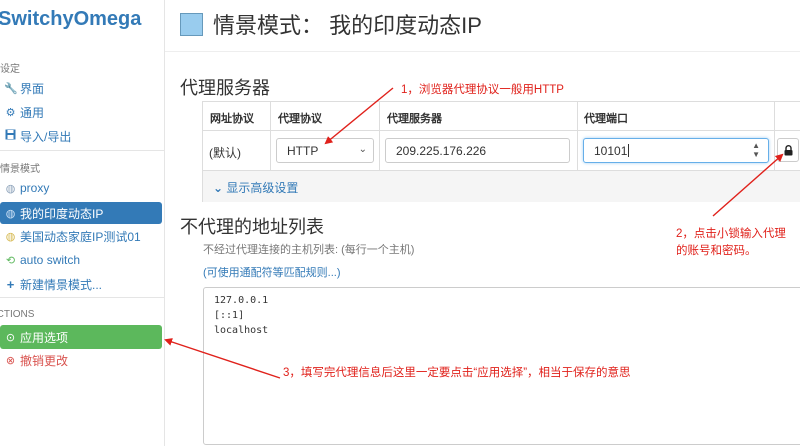 The image size is (800, 446). I want to click on refresh-icon: ⟲, so click(10, 260).